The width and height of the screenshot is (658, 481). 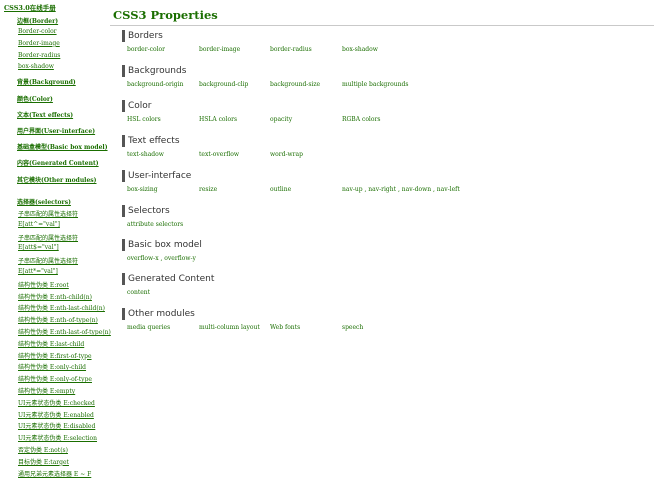 What do you see at coordinates (388, 211) in the screenshot?
I see `section-heading: Selectors` at bounding box center [388, 211].